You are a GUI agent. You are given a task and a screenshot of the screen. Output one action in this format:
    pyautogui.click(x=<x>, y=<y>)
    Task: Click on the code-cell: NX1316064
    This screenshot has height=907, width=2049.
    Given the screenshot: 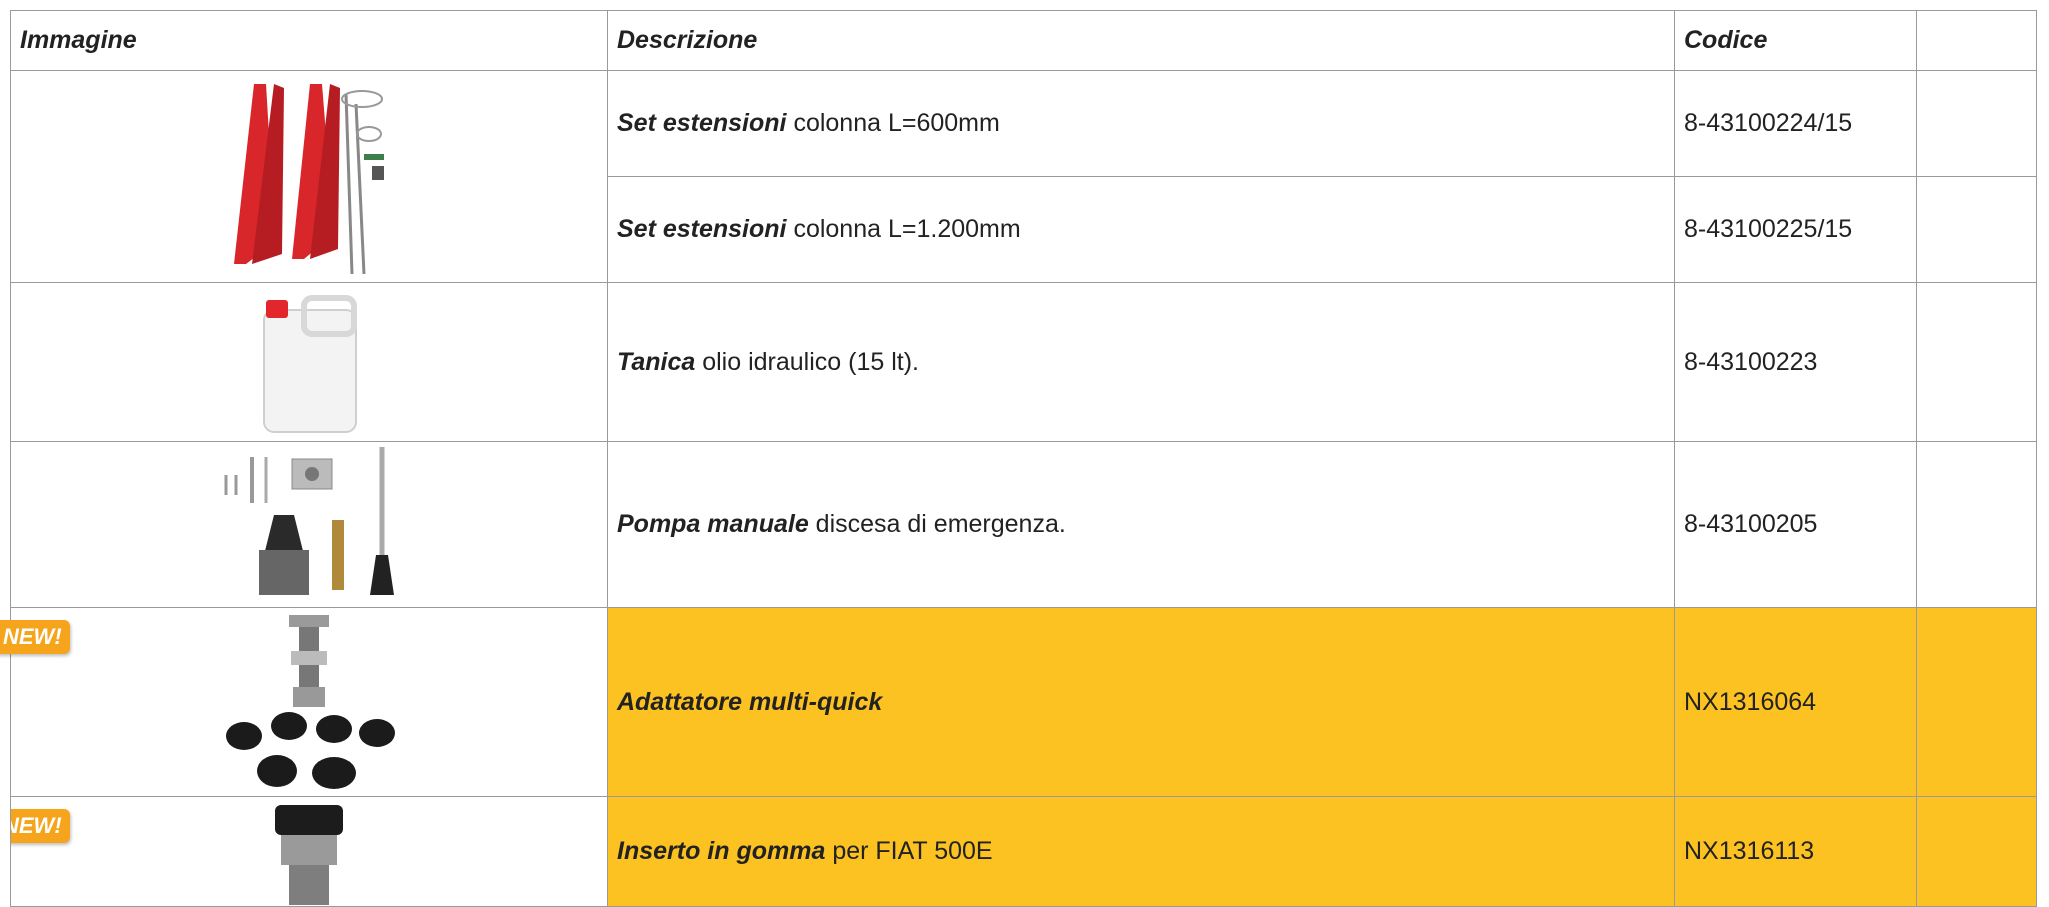 What is the action you would take?
    pyautogui.click(x=1795, y=702)
    